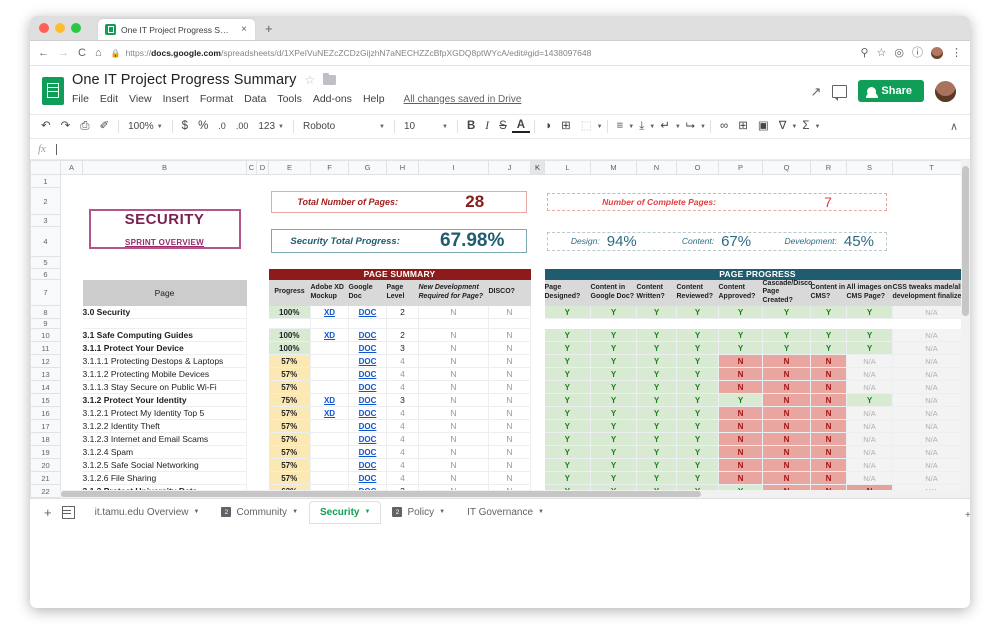  I want to click on row-header-17: 17, so click(45, 426).